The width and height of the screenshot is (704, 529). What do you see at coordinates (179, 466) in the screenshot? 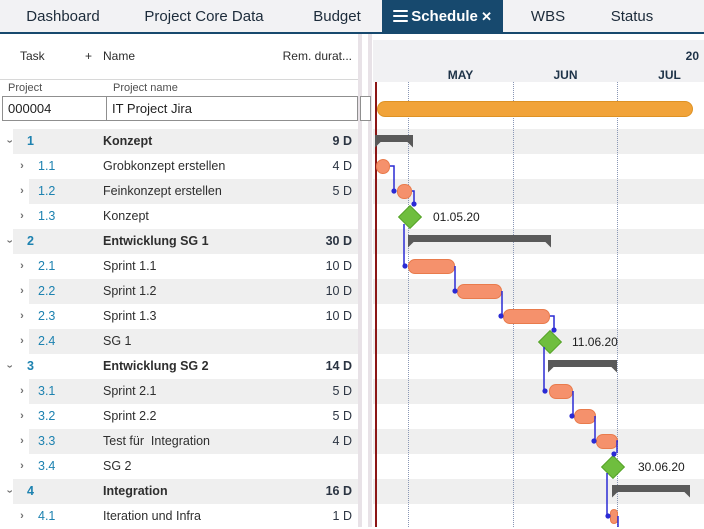
I see `table-row: › 3.4 SG 2` at bounding box center [179, 466].